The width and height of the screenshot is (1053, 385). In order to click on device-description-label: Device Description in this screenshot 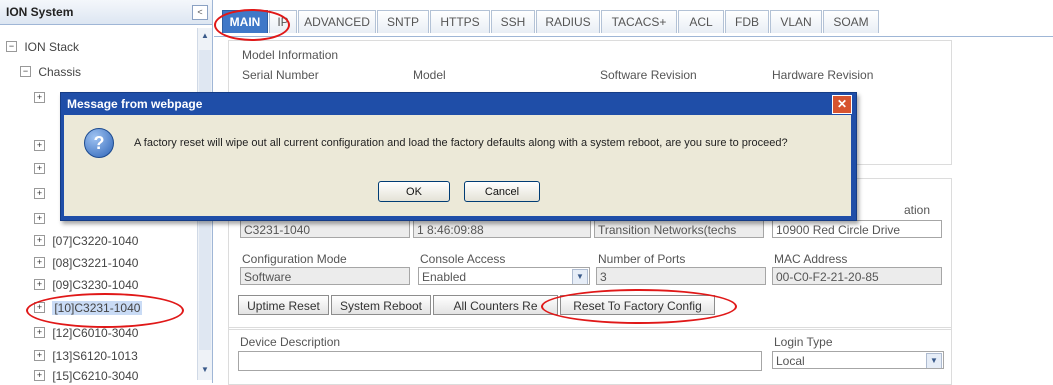, I will do `click(291, 342)`.